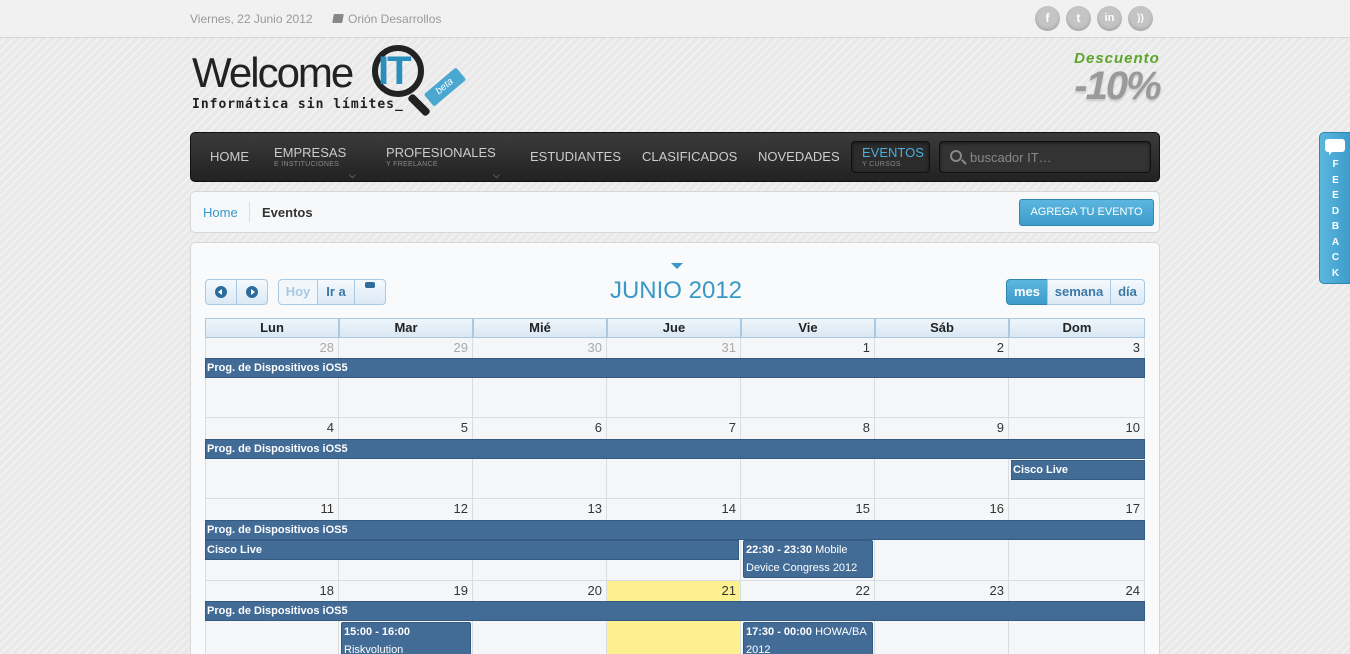  I want to click on facebook-icon: f, so click(1047, 18).